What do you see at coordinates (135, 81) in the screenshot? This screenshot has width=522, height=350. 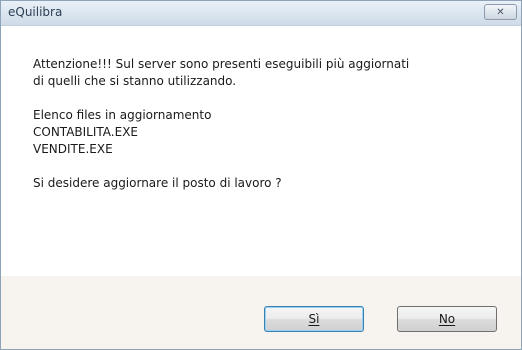 I see `message-line-2: di quelli che si stanno utilizzando.` at bounding box center [135, 81].